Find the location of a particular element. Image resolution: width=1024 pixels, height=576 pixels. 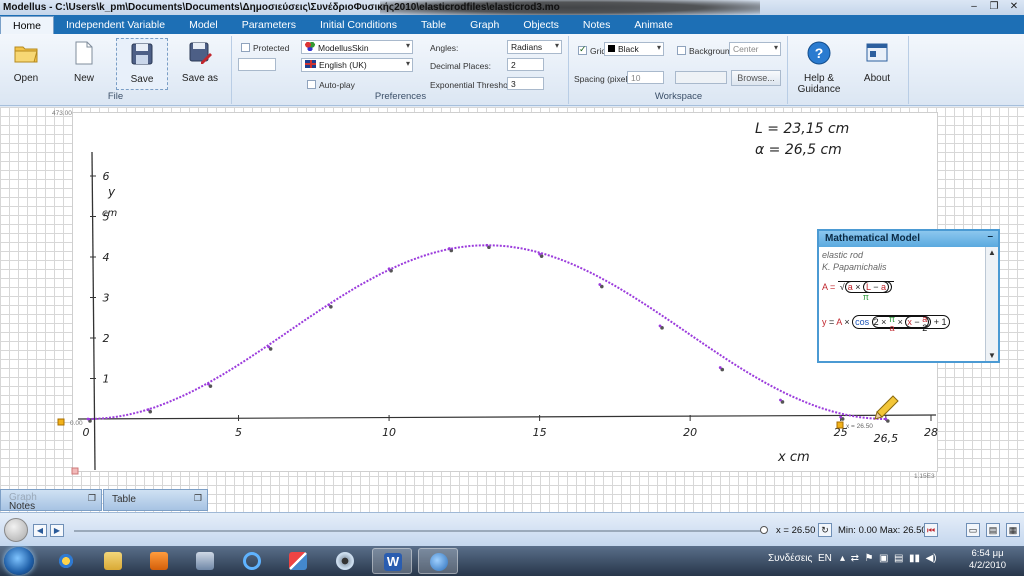

origin-marker is located at coordinates (61, 422).